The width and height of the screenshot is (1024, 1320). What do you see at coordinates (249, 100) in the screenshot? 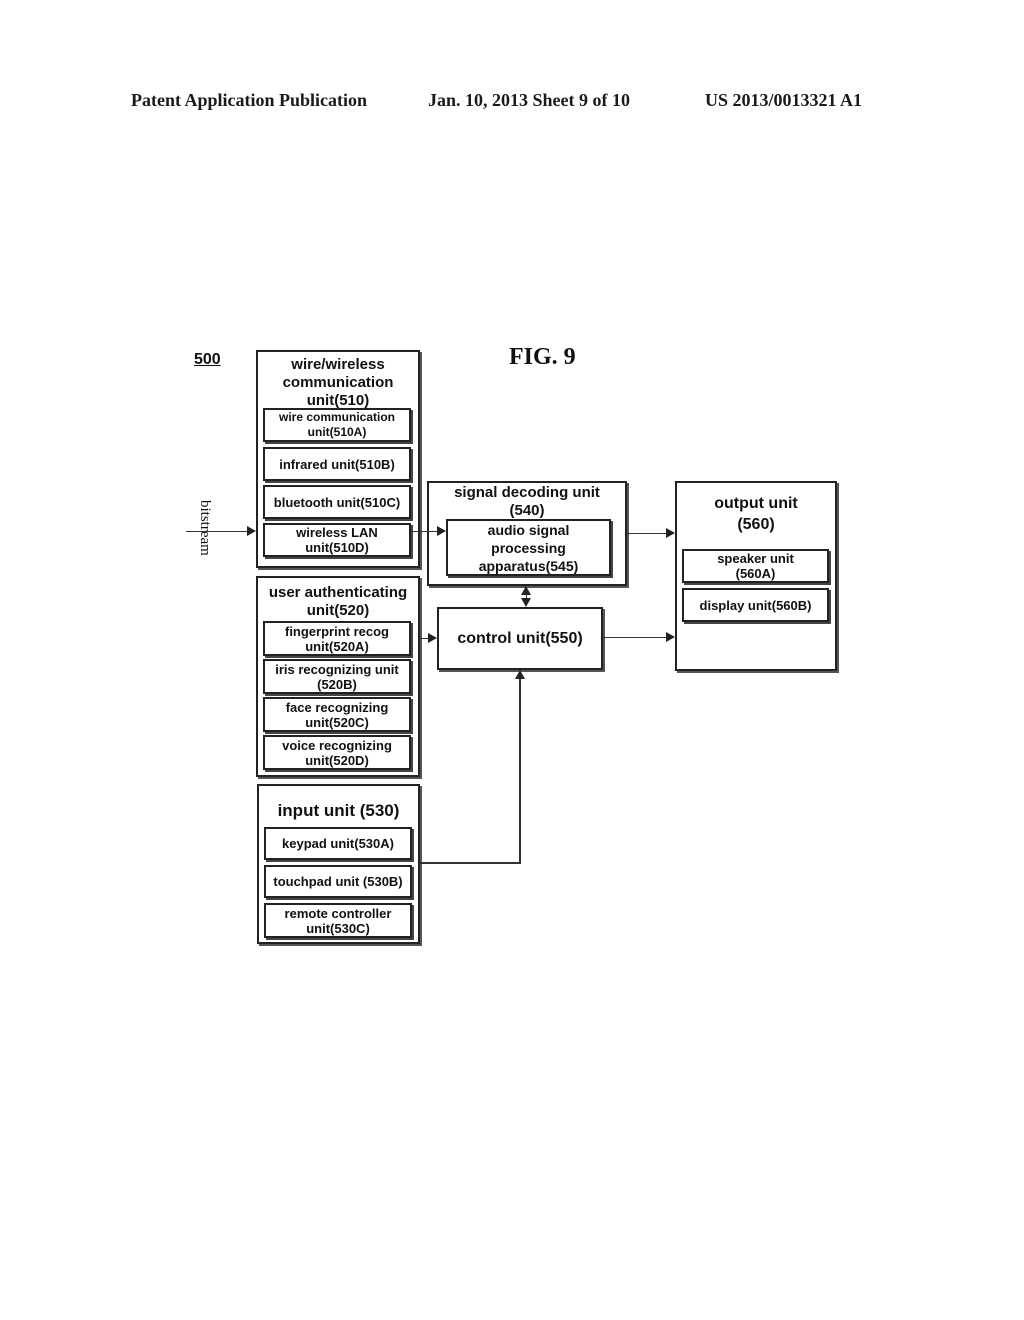
I see `publication-title: Patent Application Publication` at bounding box center [249, 100].